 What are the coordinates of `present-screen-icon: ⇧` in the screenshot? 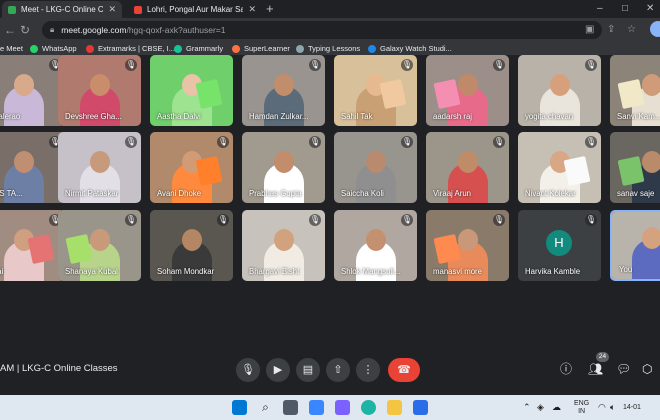 It's located at (338, 370).